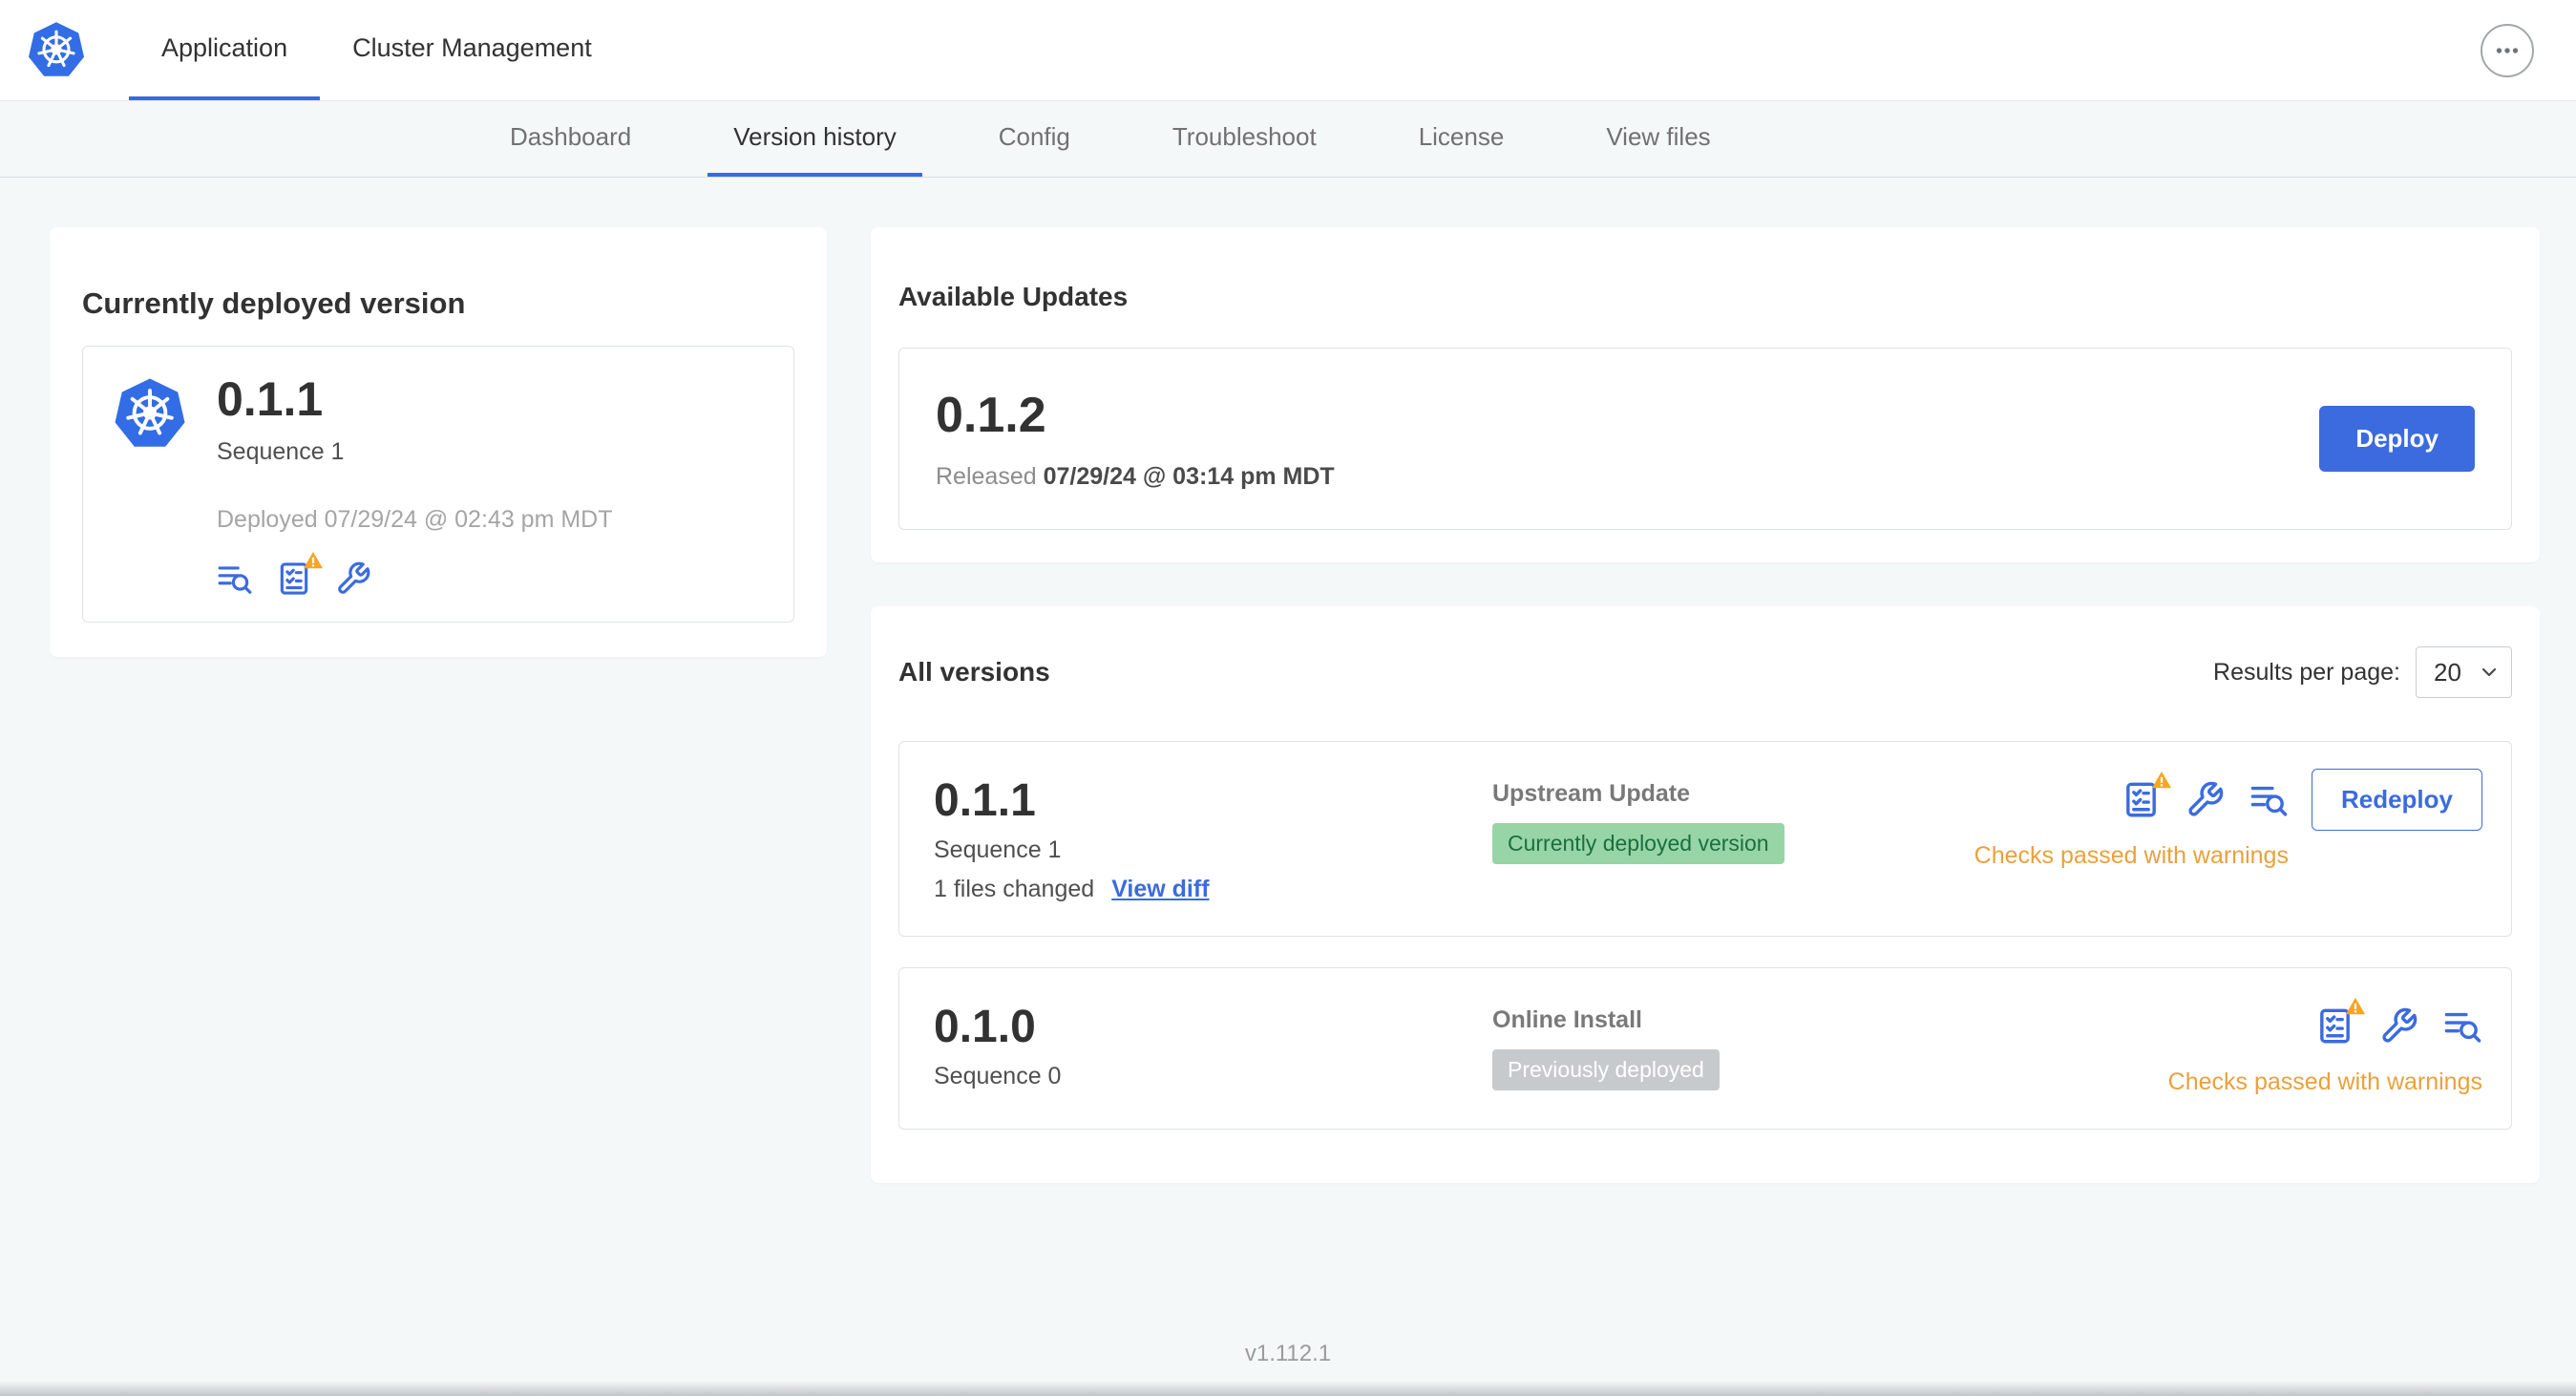 The height and width of the screenshot is (1396, 2576). I want to click on version-row-info: 0.1.0 Sequence 0, so click(1213, 1045).